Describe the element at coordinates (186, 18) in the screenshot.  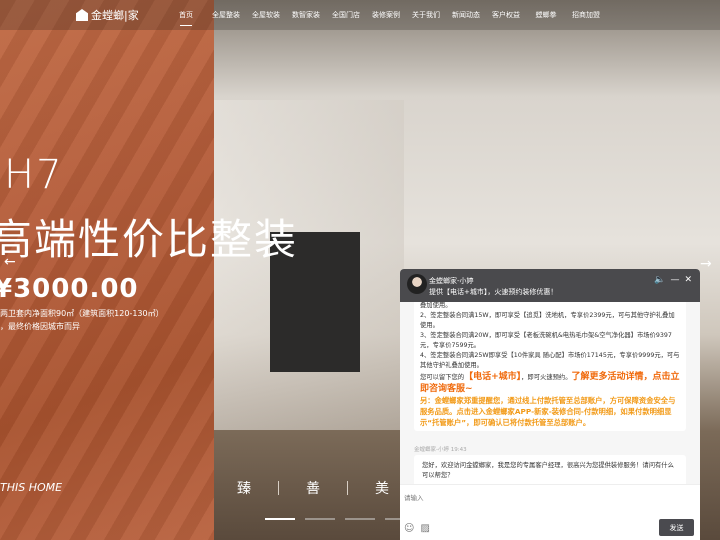
I see `nav-item: 首页` at that location.